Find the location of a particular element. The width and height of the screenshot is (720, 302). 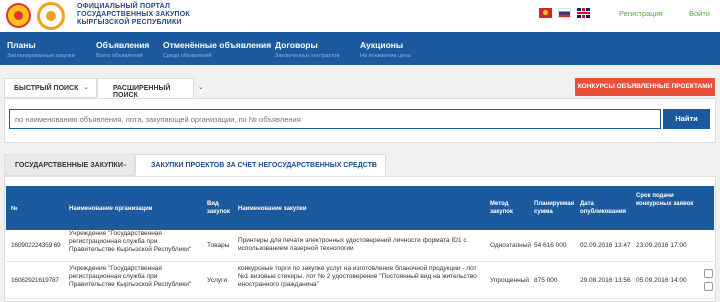

nav-item-subtitle: Всего объявлений is located at coordinates (119, 56).